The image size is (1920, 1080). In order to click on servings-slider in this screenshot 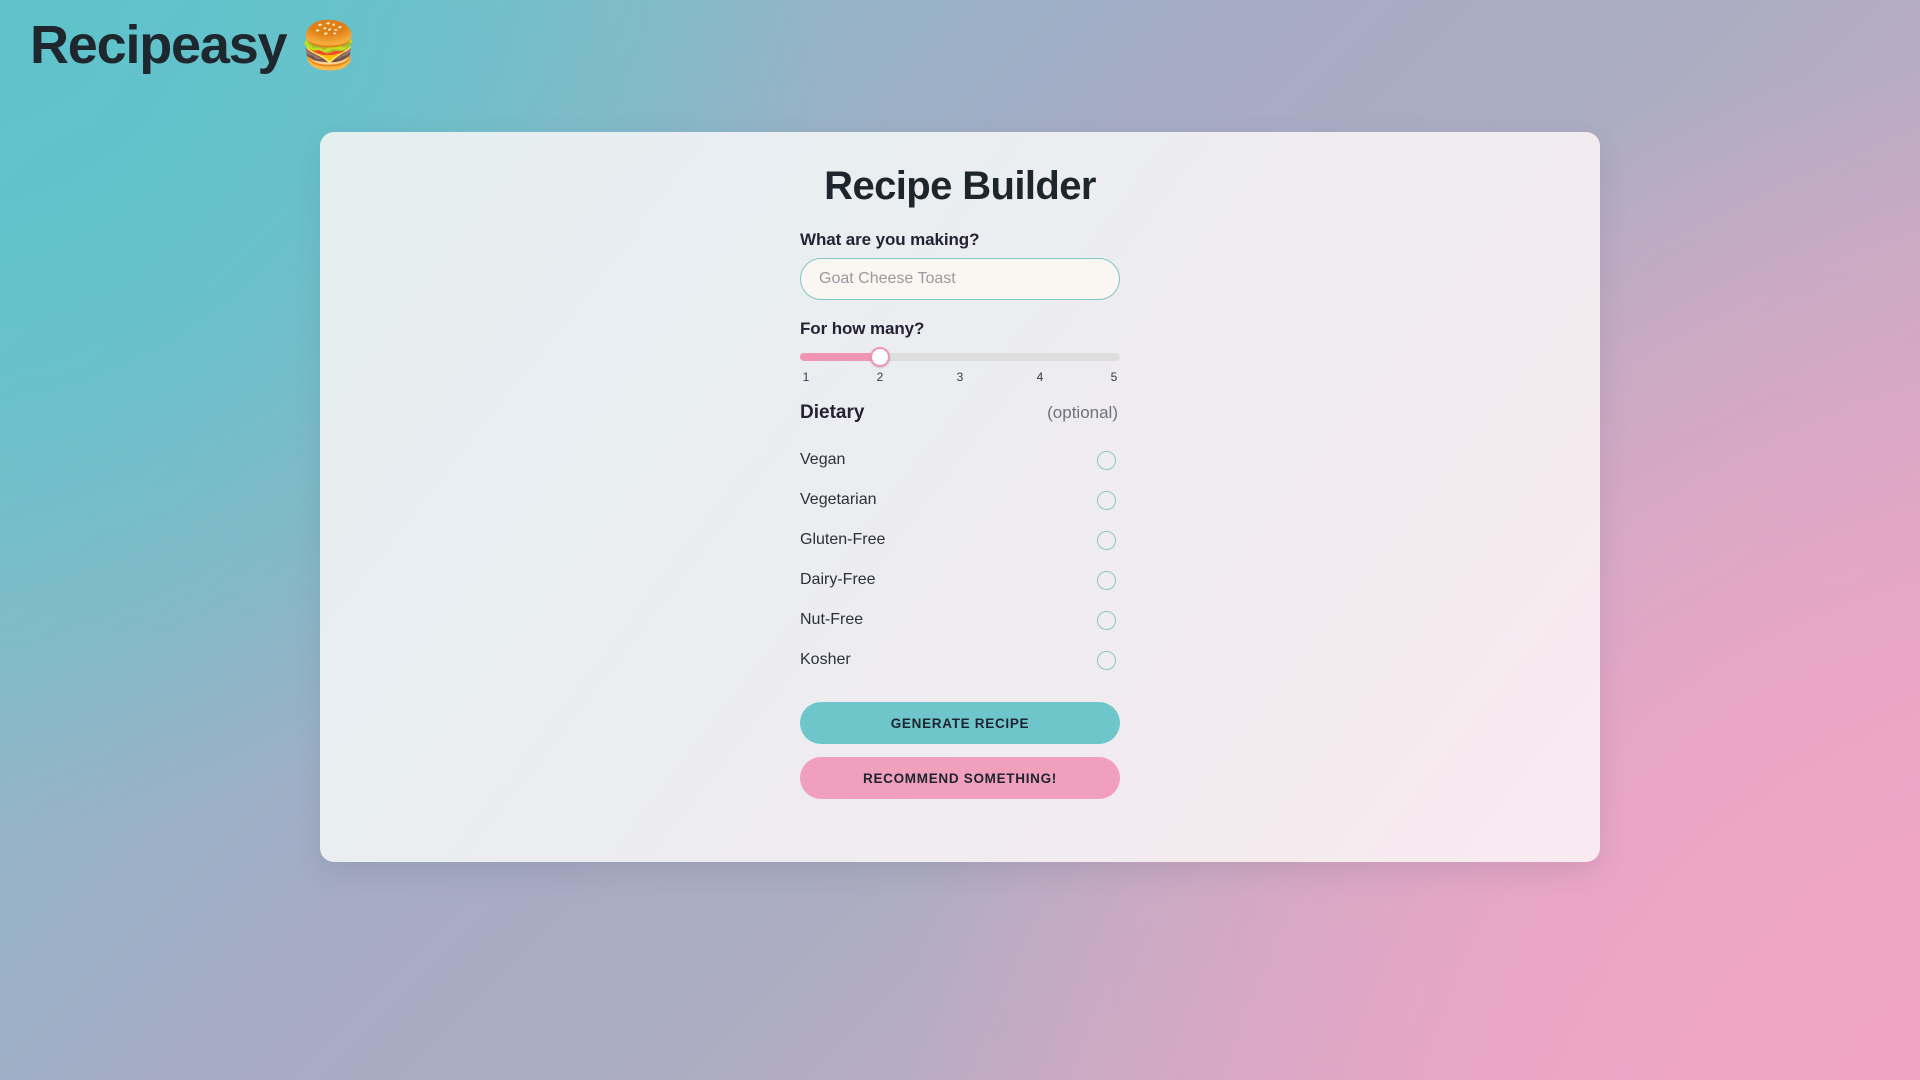, I will do `click(960, 357)`.